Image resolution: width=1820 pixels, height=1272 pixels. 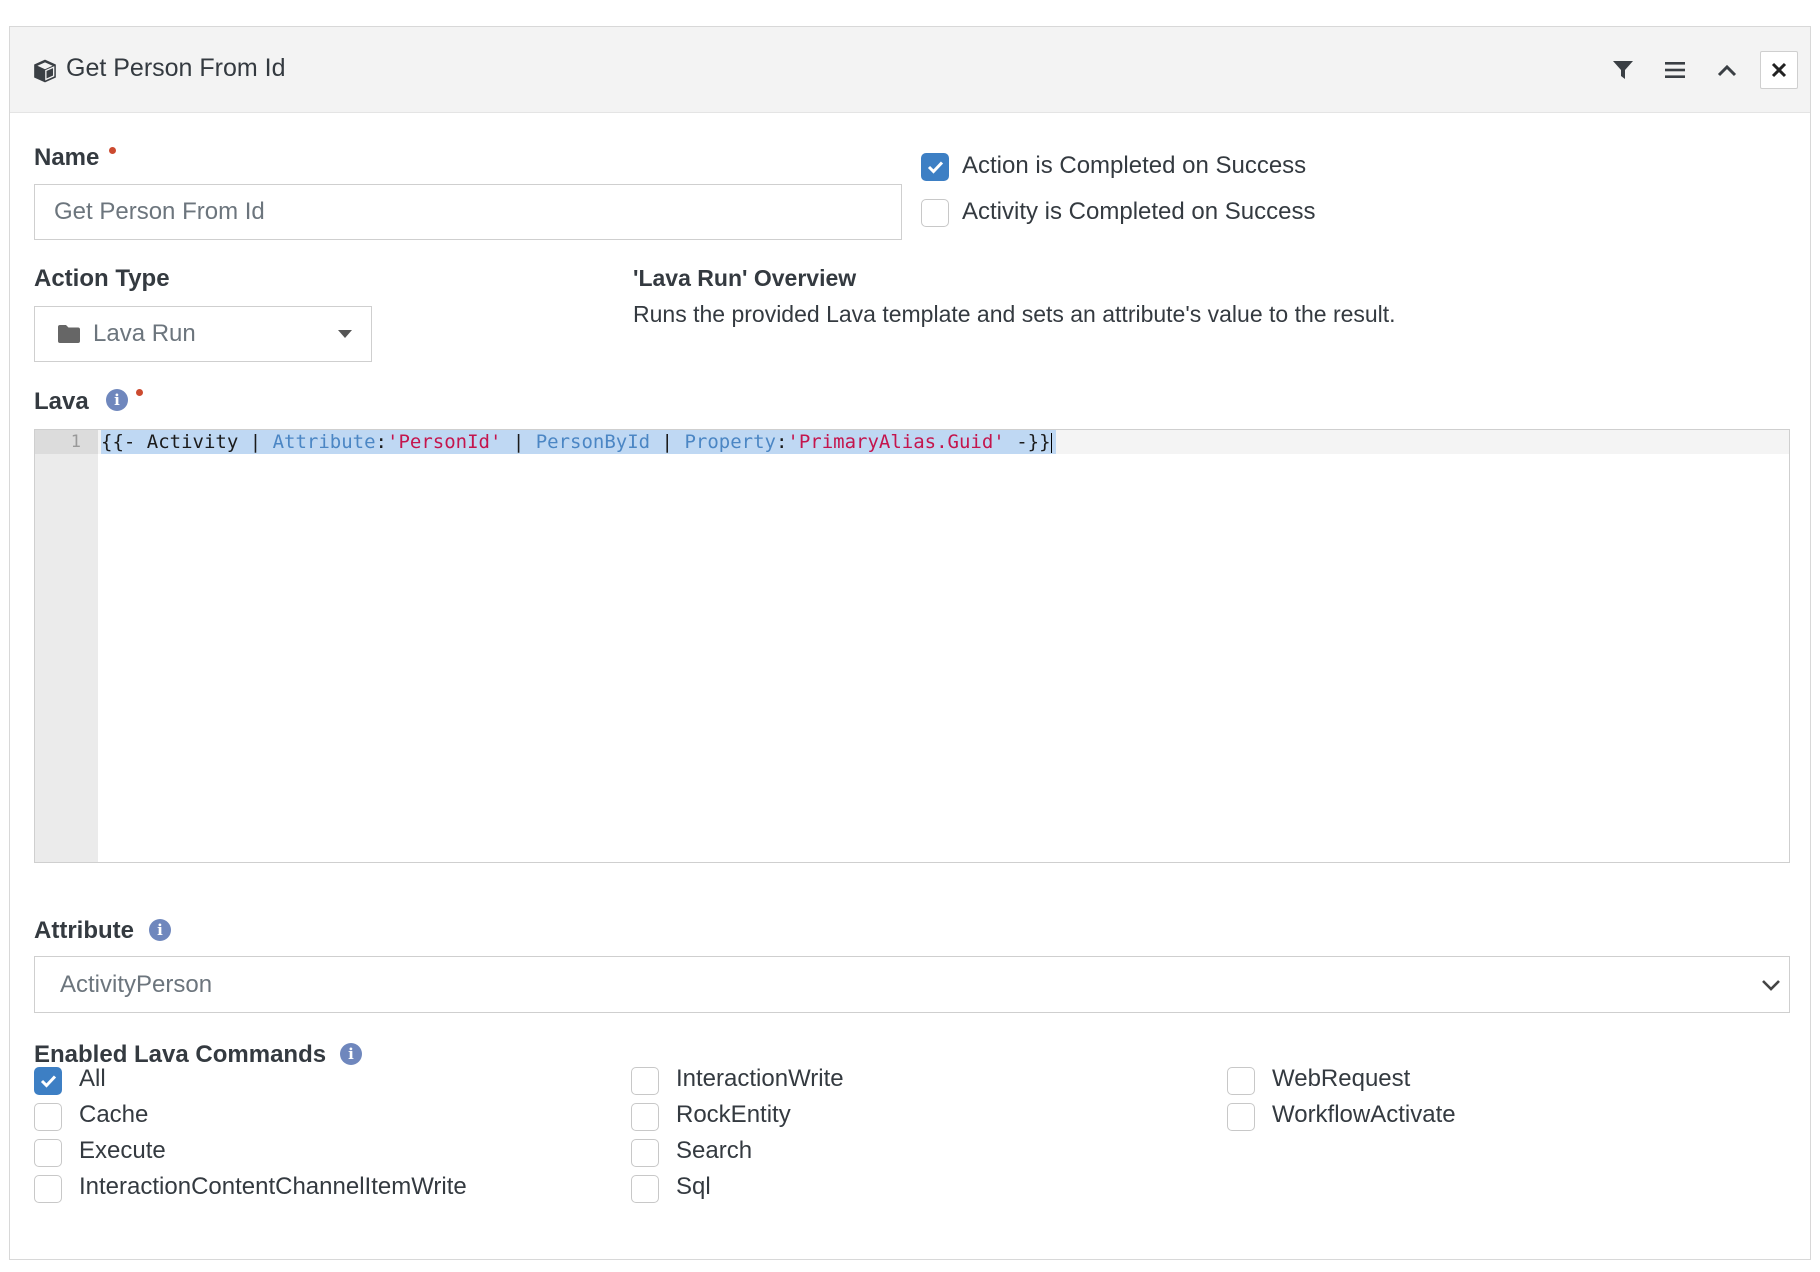 I want to click on command-checkbox-sql, so click(x=645, y=1189).